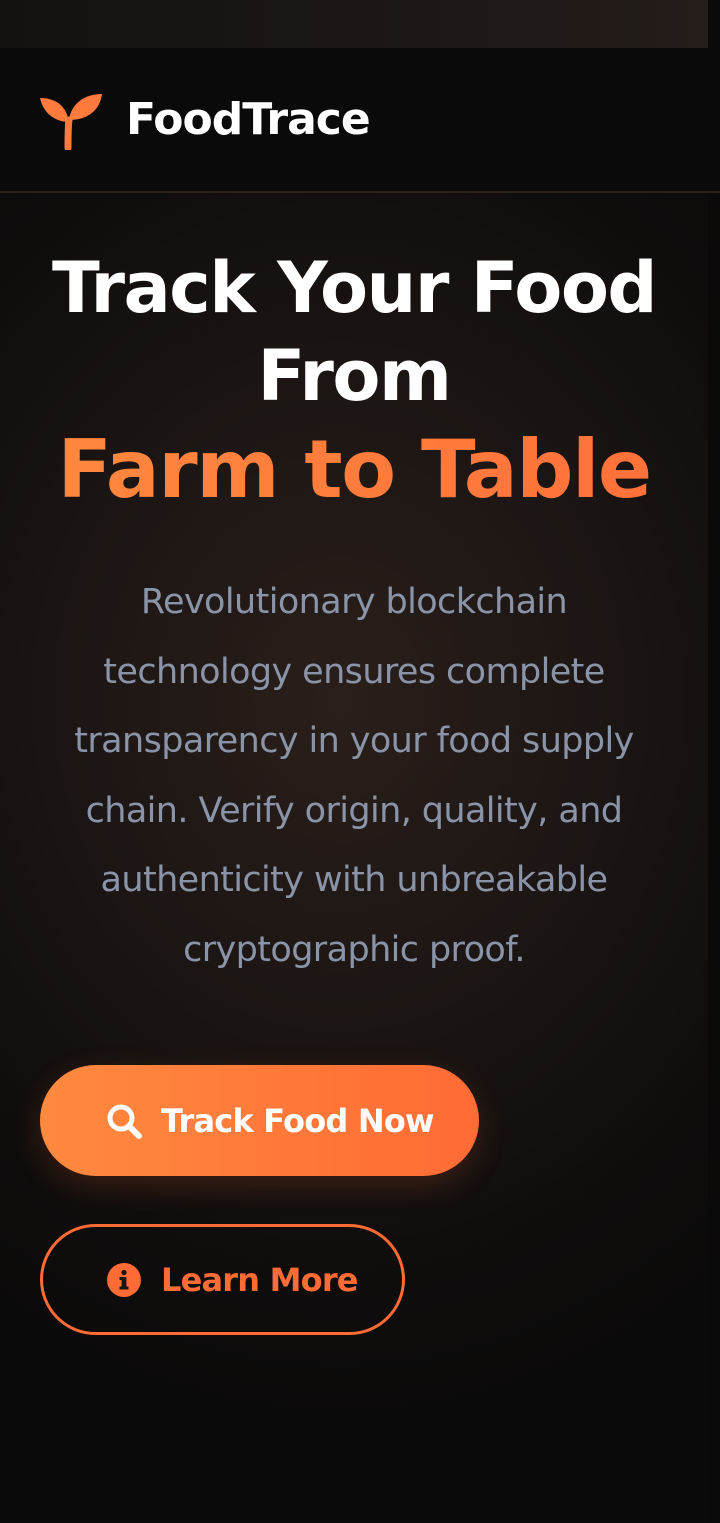 The width and height of the screenshot is (720, 1523). I want to click on hero-title-line-1: Track Your Food, so click(354, 288).